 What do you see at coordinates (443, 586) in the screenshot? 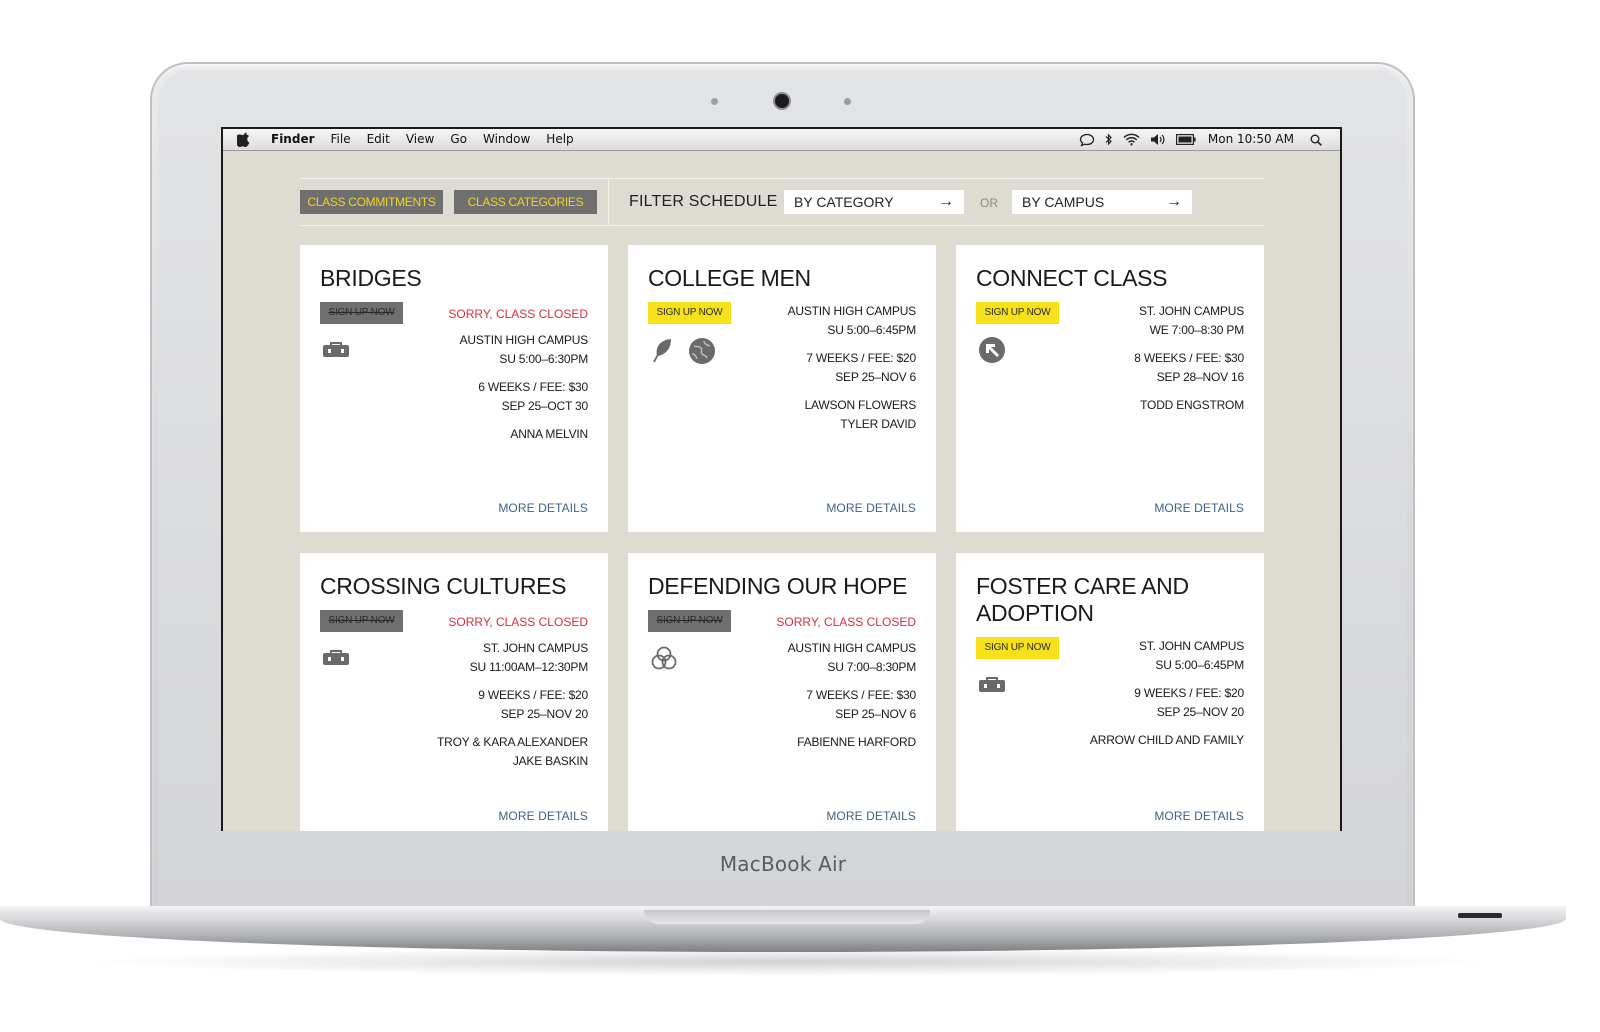
I see `class-title: CROSSING CULTURES` at bounding box center [443, 586].